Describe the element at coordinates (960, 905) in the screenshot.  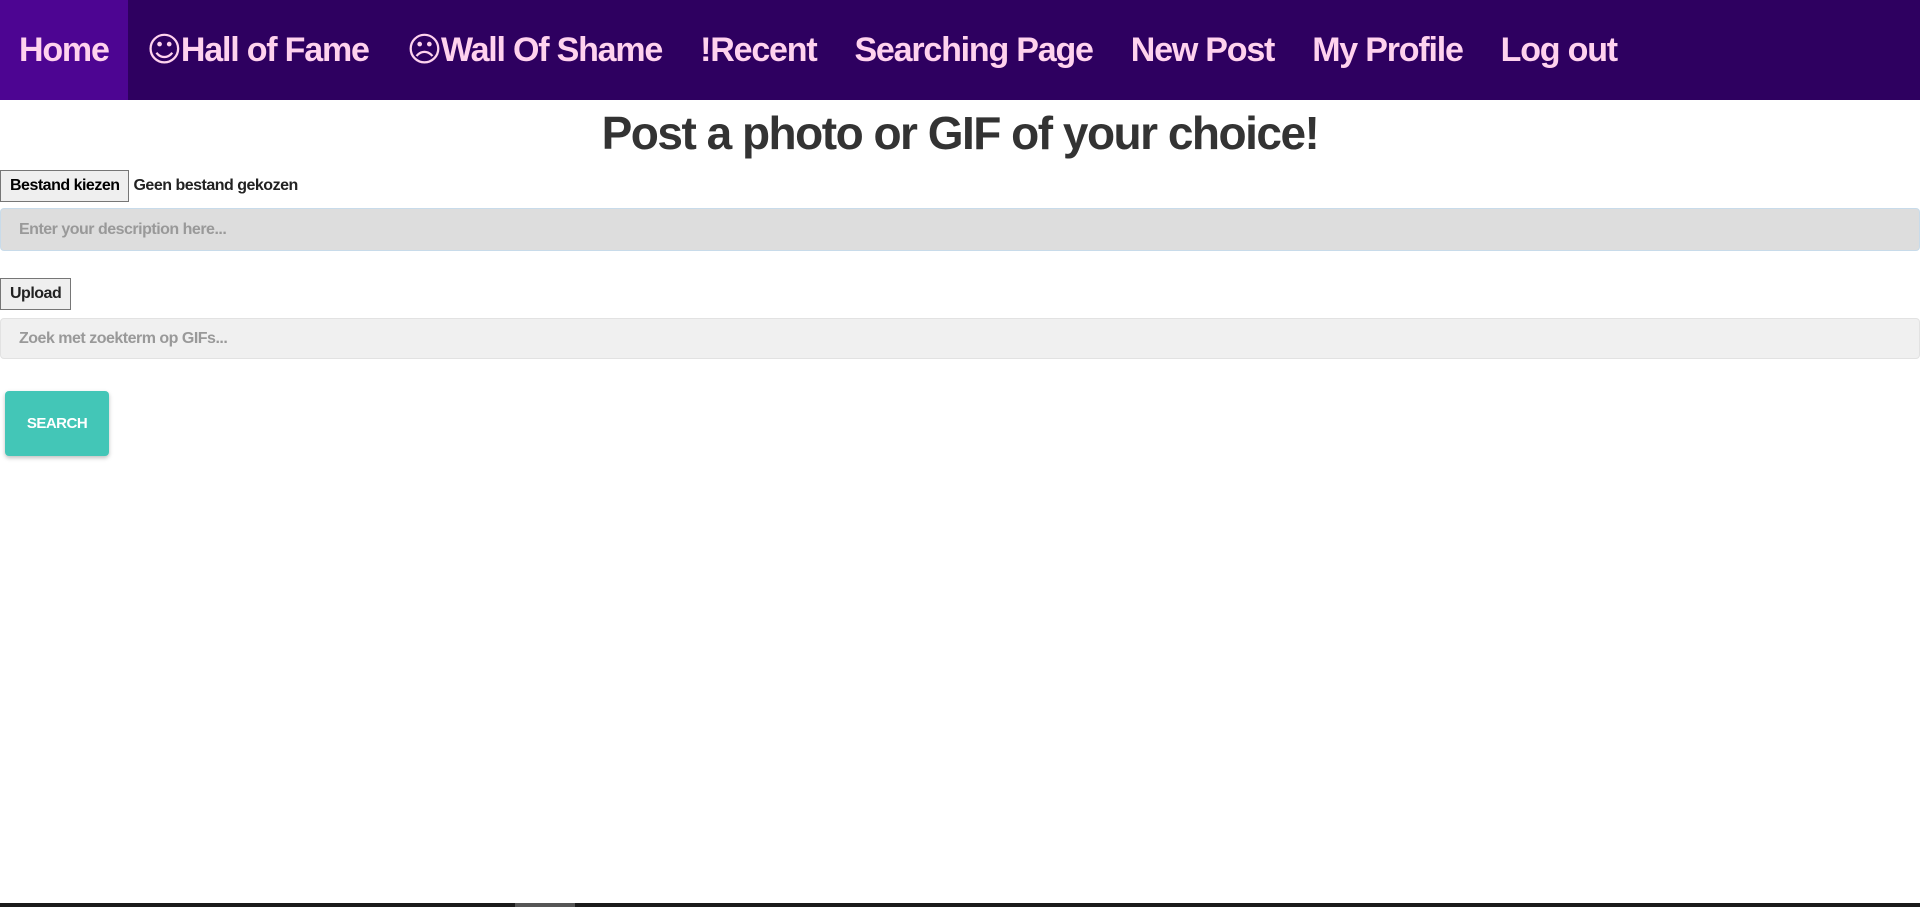
I see `horizontal-scrollbar` at that location.